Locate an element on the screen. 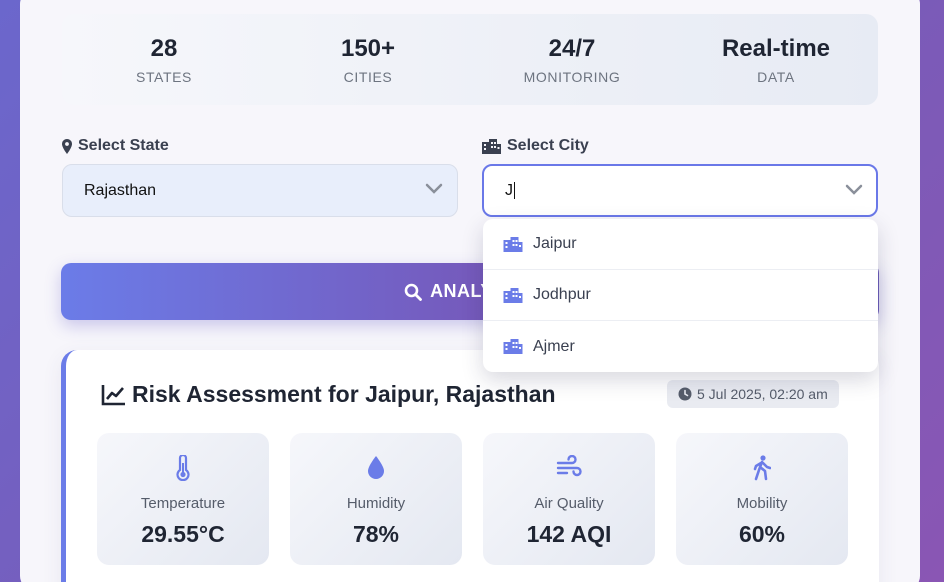 The height and width of the screenshot is (582, 944). metric-air-quality: Air Quality 142 AQI is located at coordinates (569, 499).